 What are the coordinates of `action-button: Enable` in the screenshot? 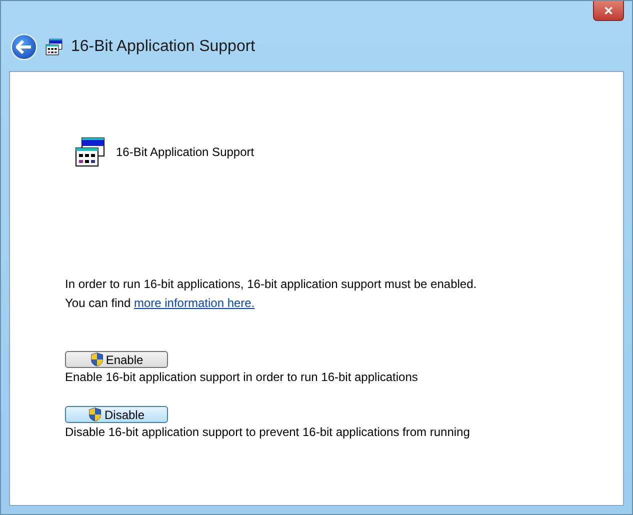 It's located at (116, 359).